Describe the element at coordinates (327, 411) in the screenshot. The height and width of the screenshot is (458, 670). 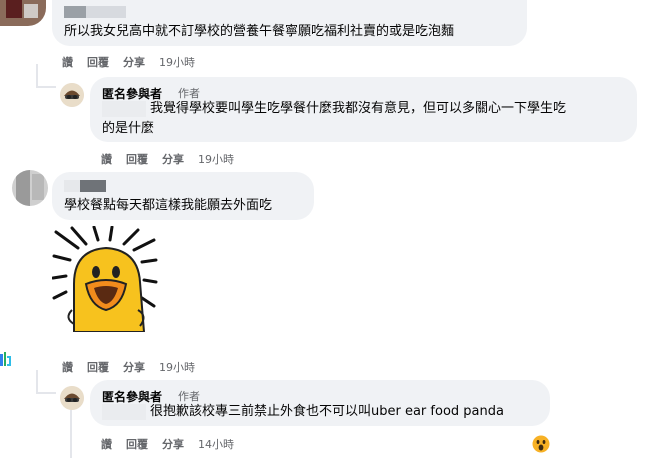
I see `reply-text: 很抱歉該校專三前禁止外食也不可以叫uber ear food panda` at that location.